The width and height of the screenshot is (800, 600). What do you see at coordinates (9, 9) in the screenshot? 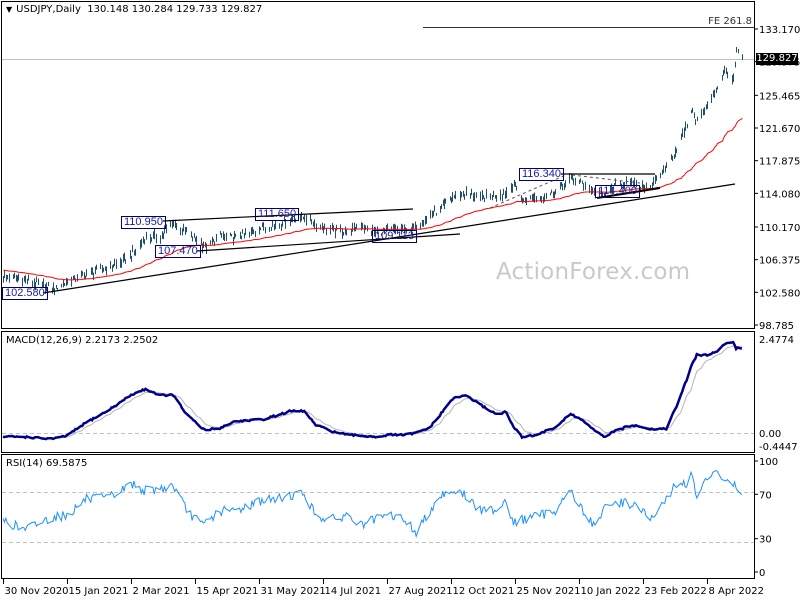
I see `dropdown-triangle-icon: ▼` at bounding box center [9, 9].